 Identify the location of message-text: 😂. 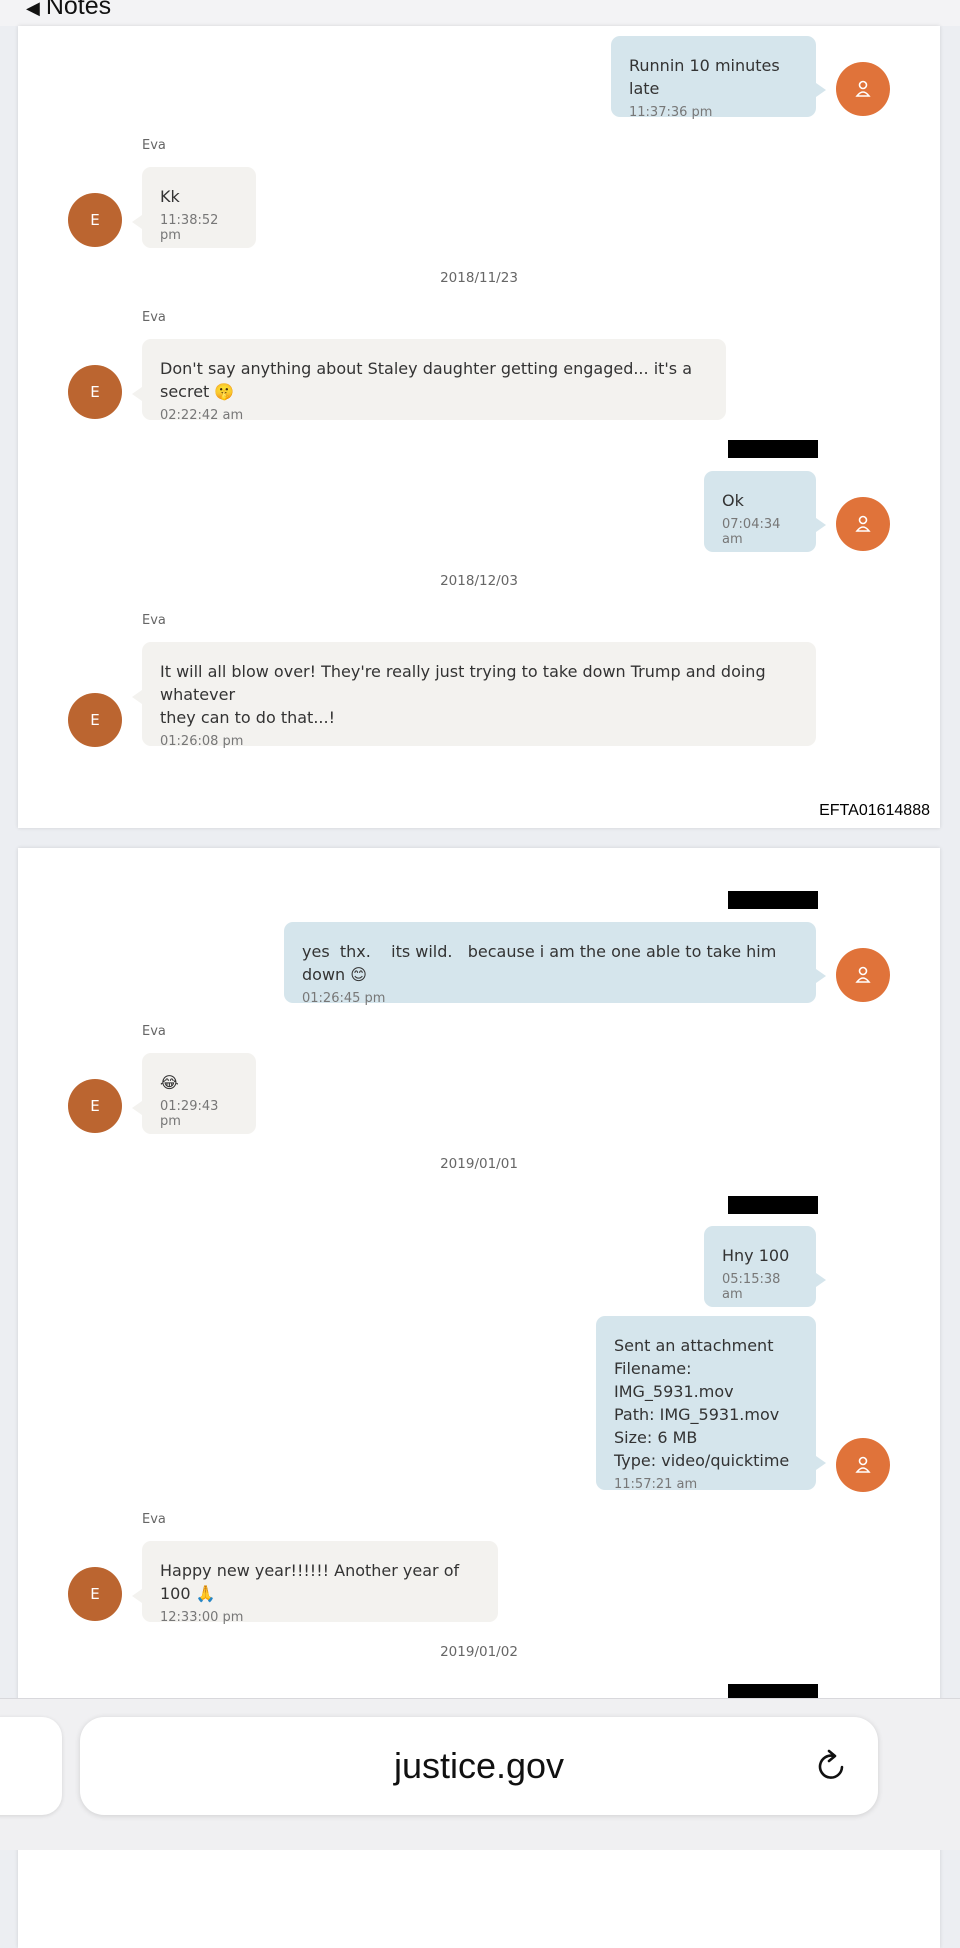
(169, 1082).